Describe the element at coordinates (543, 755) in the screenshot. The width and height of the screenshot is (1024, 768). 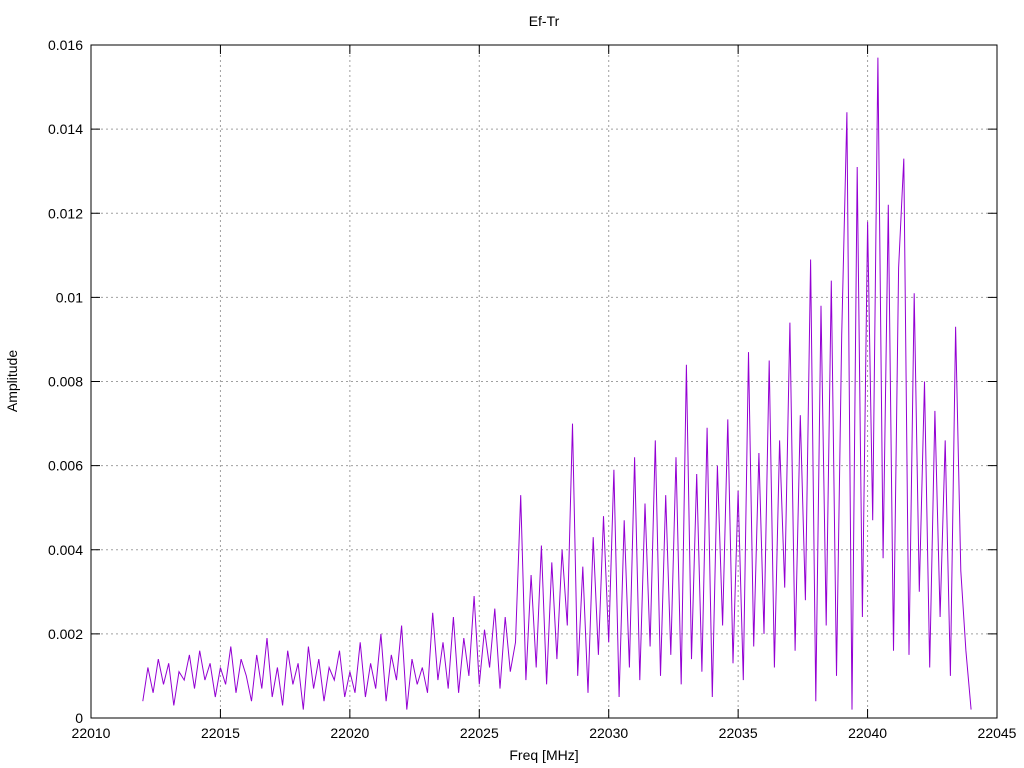
I see `x-axis-label: Freq [MHz]` at that location.